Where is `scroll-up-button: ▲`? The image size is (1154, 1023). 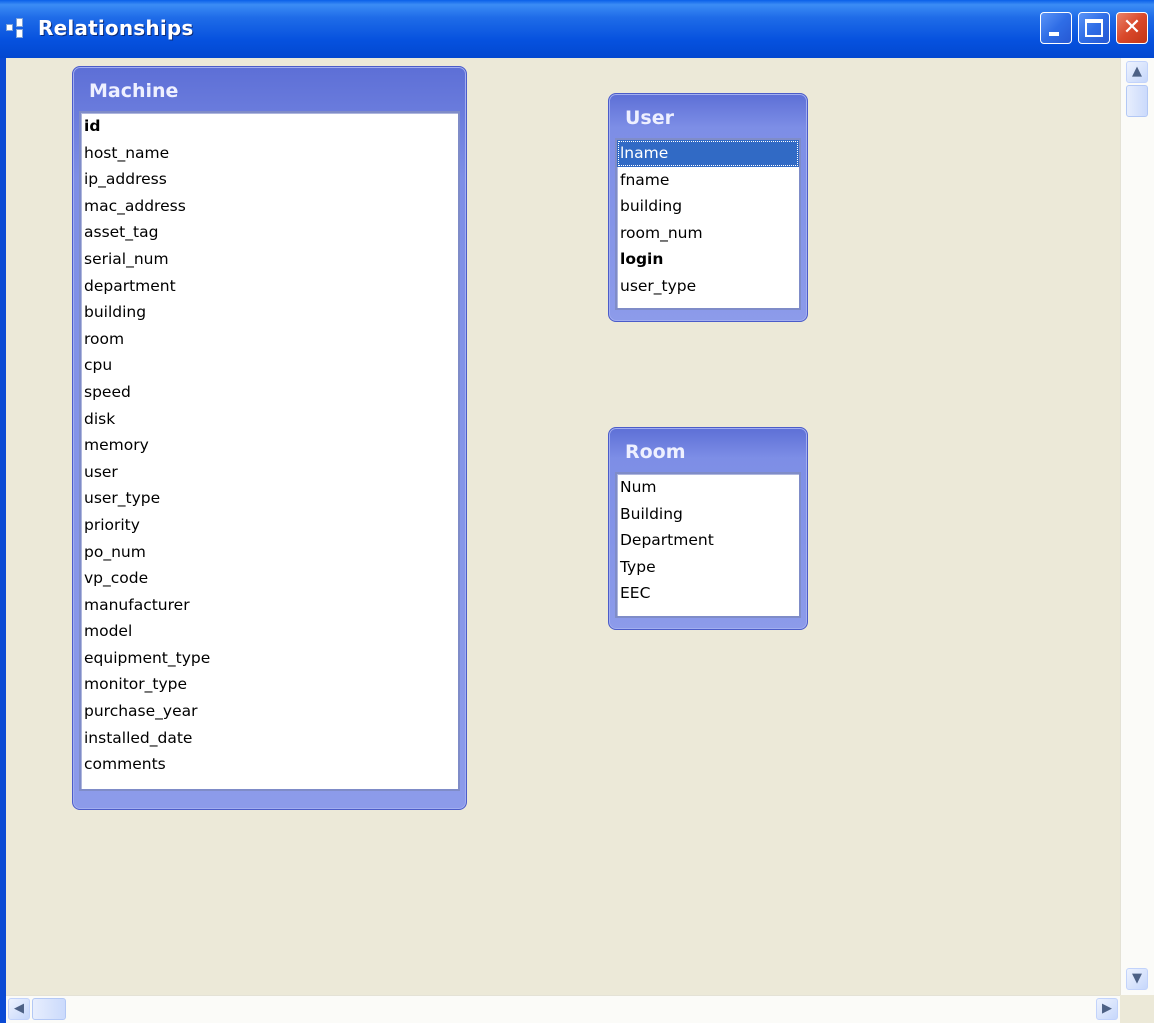 scroll-up-button: ▲ is located at coordinates (1137, 72).